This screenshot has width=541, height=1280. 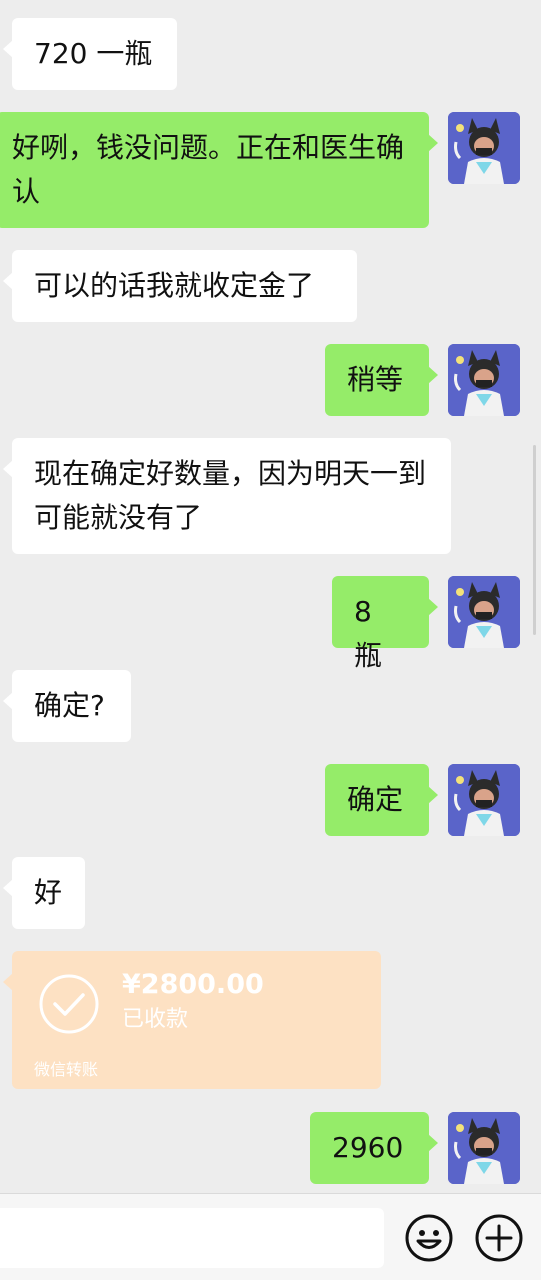 I want to click on message-input-bar, so click(x=270, y=1236).